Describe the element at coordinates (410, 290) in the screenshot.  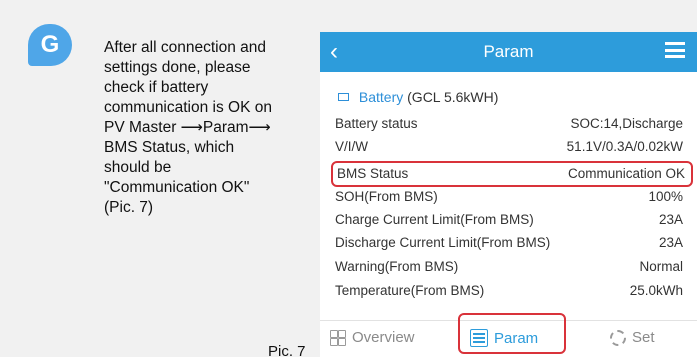
I see `row-label: Temperature(From BMS)` at that location.